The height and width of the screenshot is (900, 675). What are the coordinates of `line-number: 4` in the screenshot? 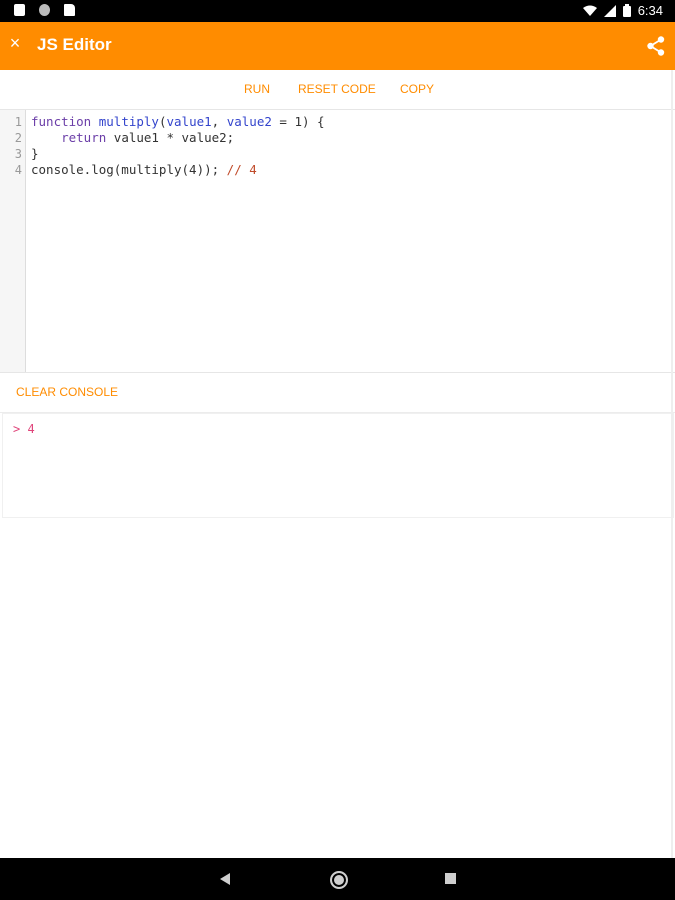 It's located at (18, 170).